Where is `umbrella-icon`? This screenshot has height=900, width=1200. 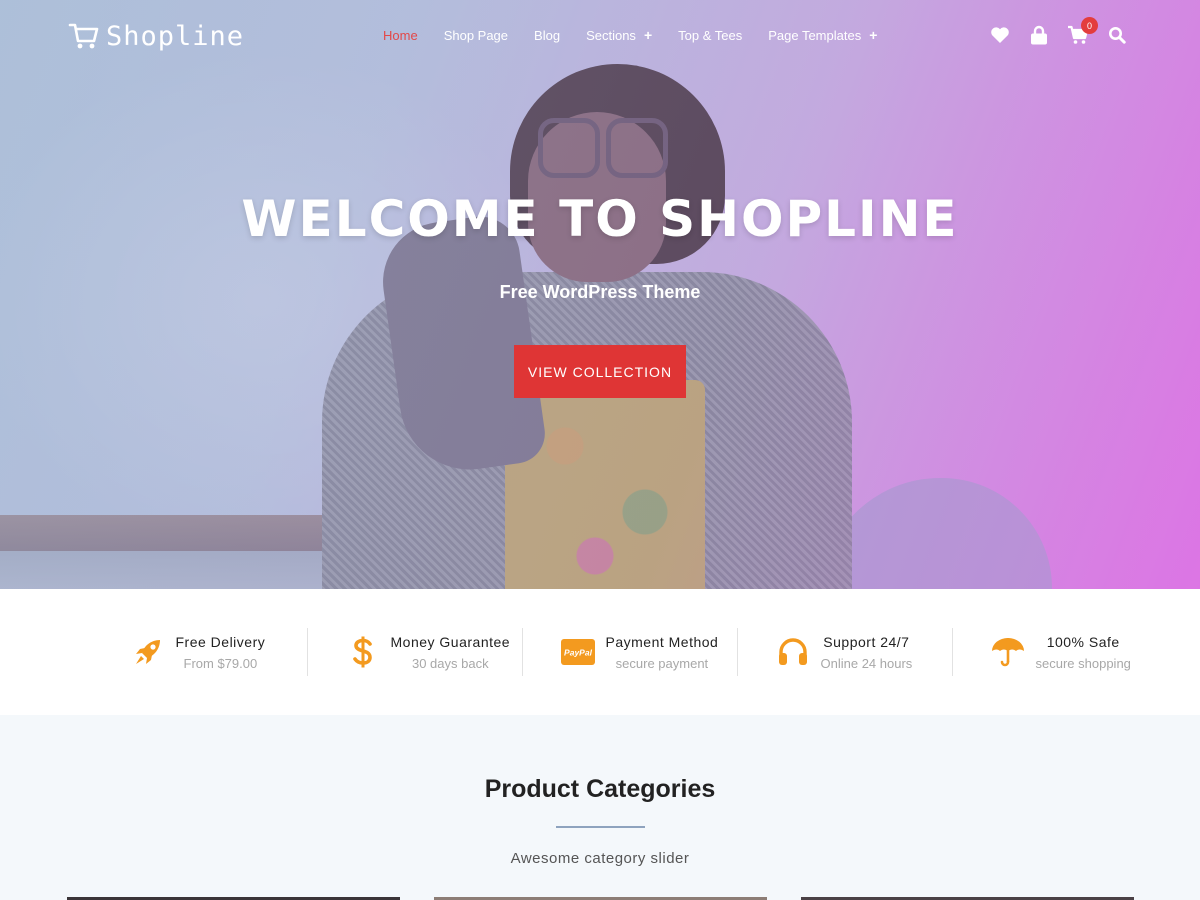
umbrella-icon is located at coordinates (1008, 652).